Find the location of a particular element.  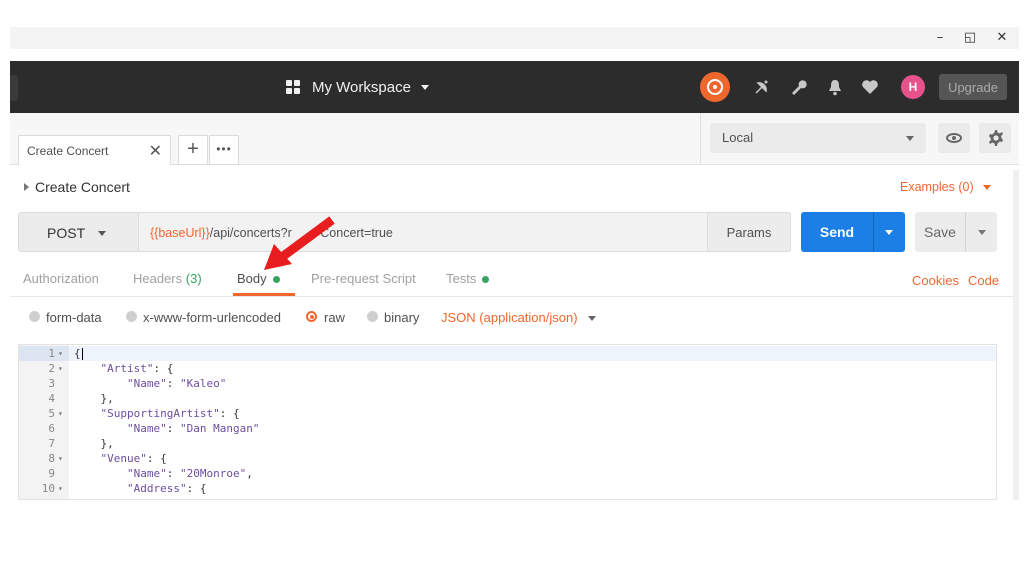

close-icon: ✕ is located at coordinates (1002, 38).